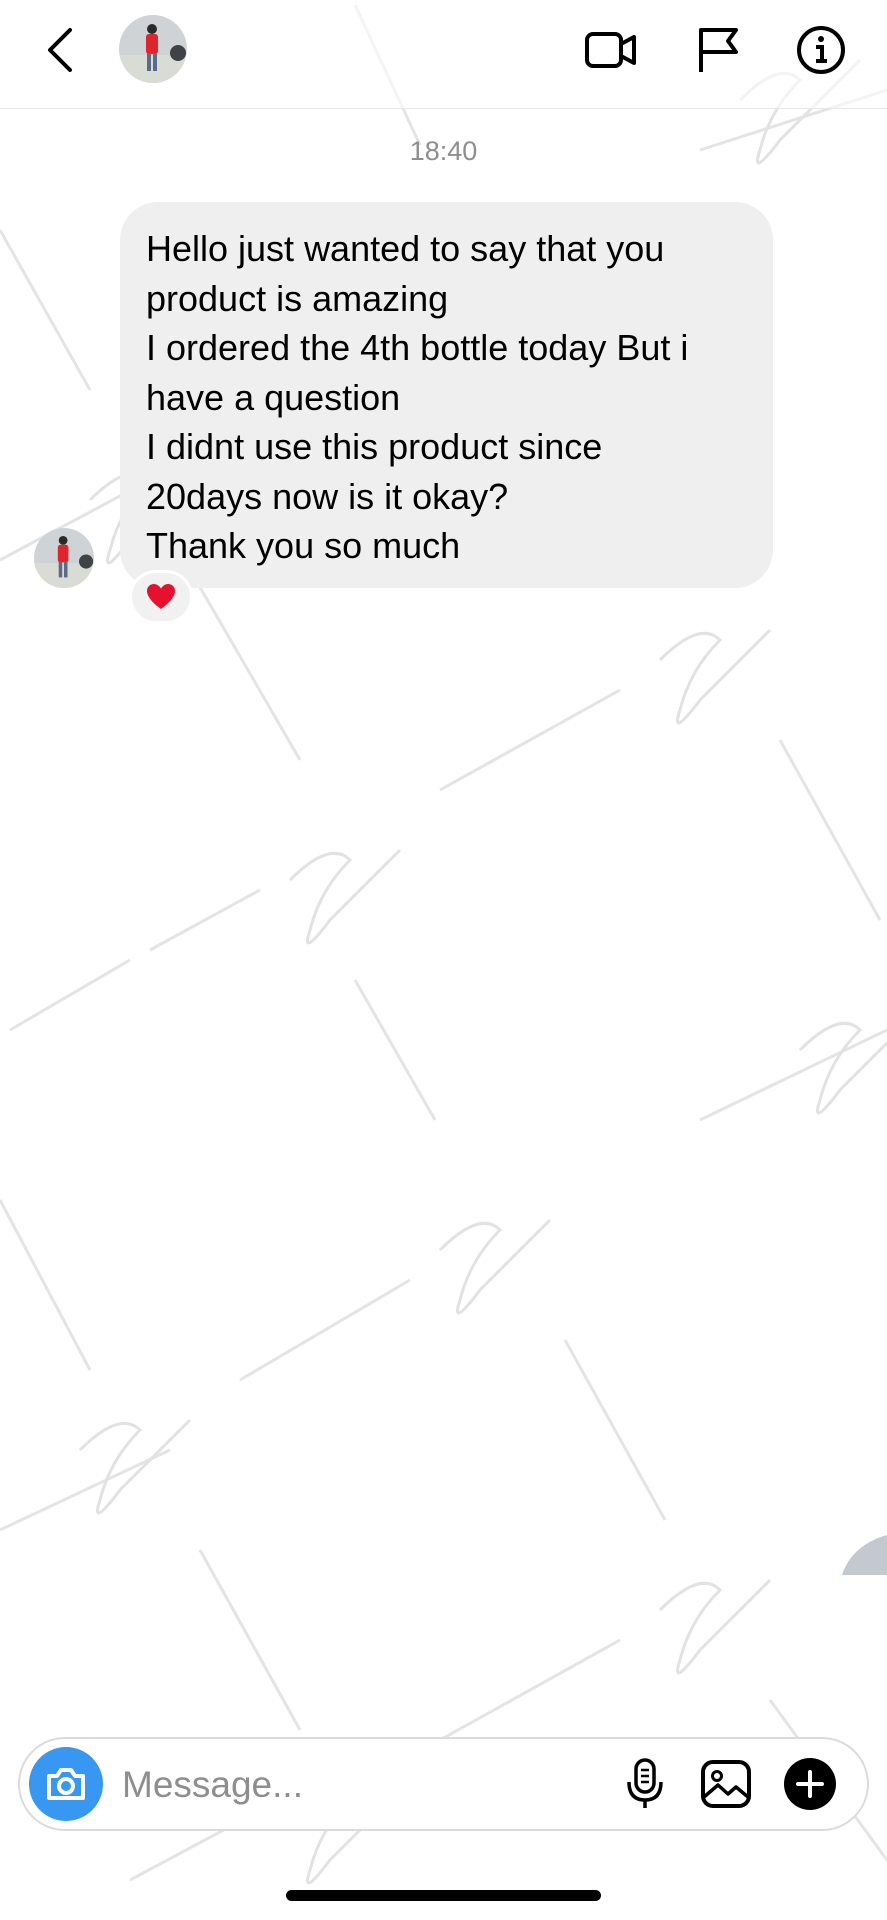  What do you see at coordinates (327, 496) in the screenshot?
I see `message-line: 20days now is it okay?` at bounding box center [327, 496].